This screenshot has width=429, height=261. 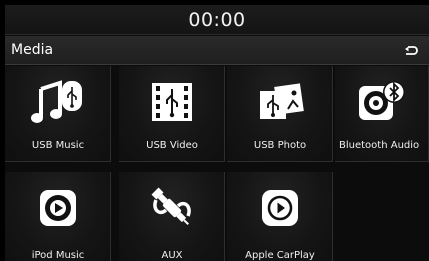 I want to click on usb-photo-tile: USB Photo, so click(x=280, y=114).